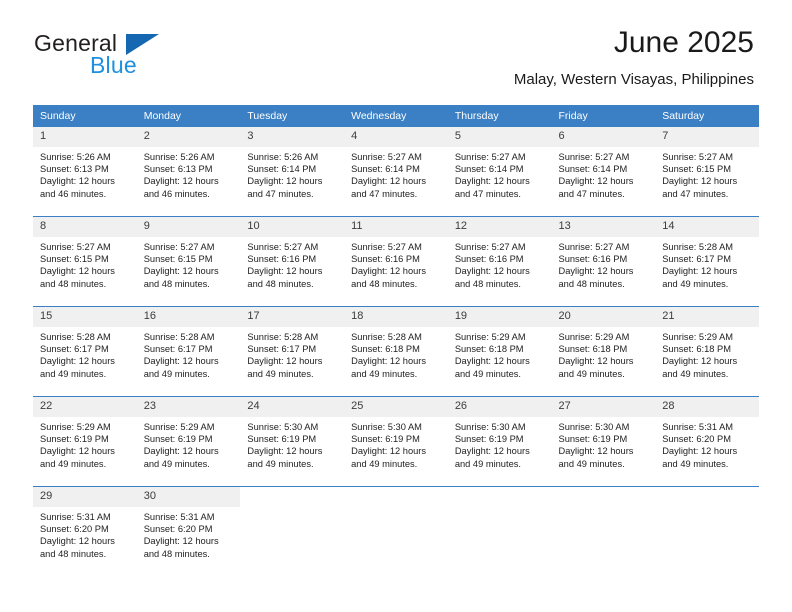 Image resolution: width=792 pixels, height=612 pixels. Describe the element at coordinates (707, 407) in the screenshot. I see `day-number: 28` at that location.